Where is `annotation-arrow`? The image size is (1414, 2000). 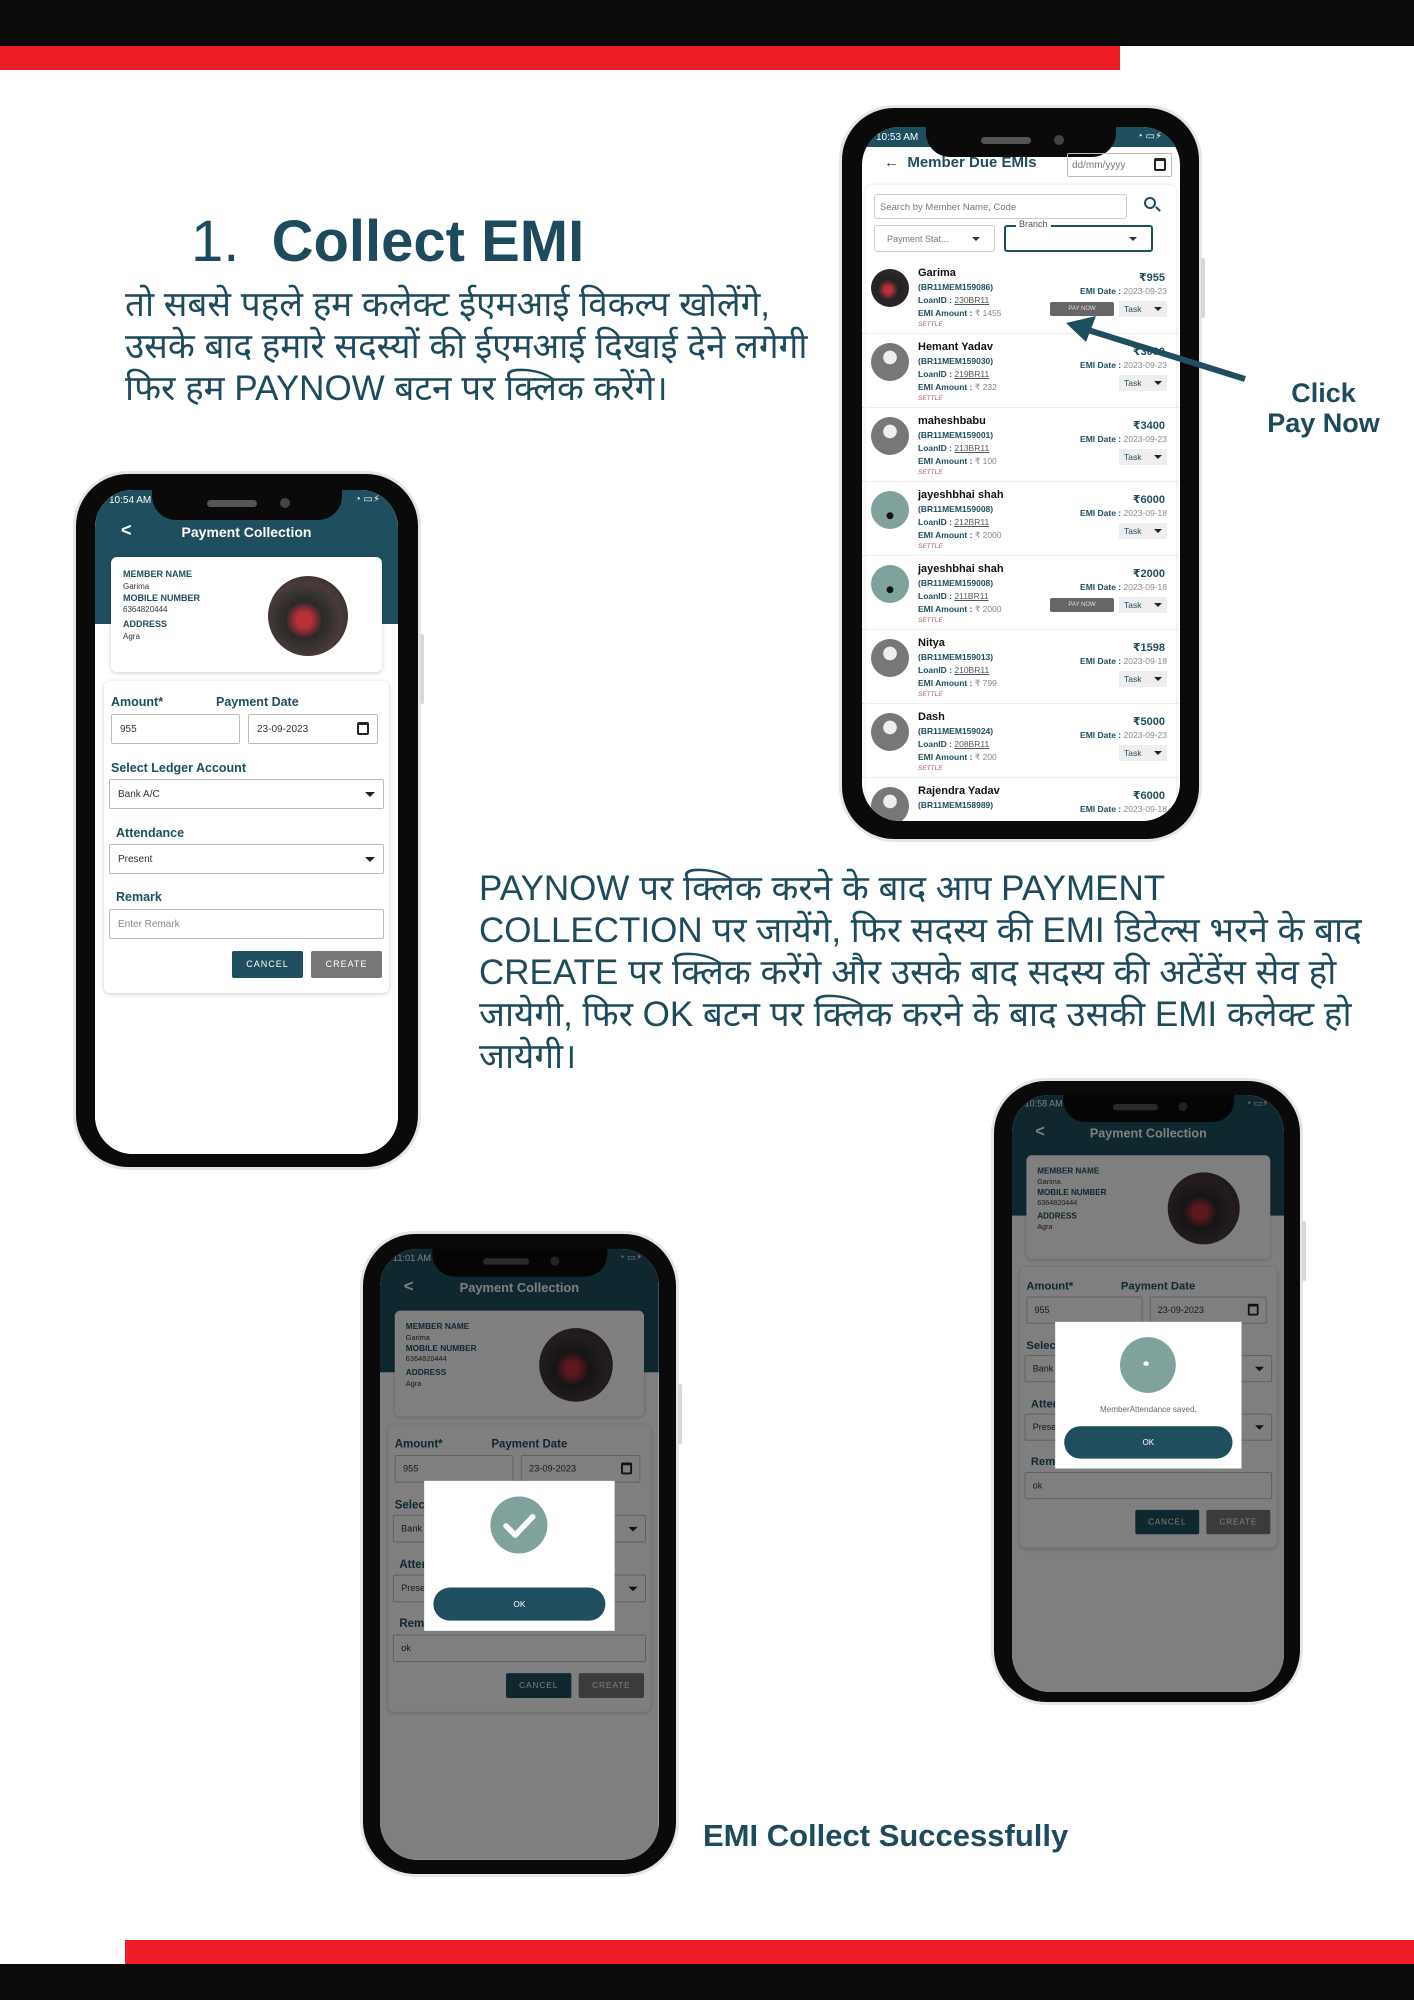 annotation-arrow is located at coordinates (1156, 349).